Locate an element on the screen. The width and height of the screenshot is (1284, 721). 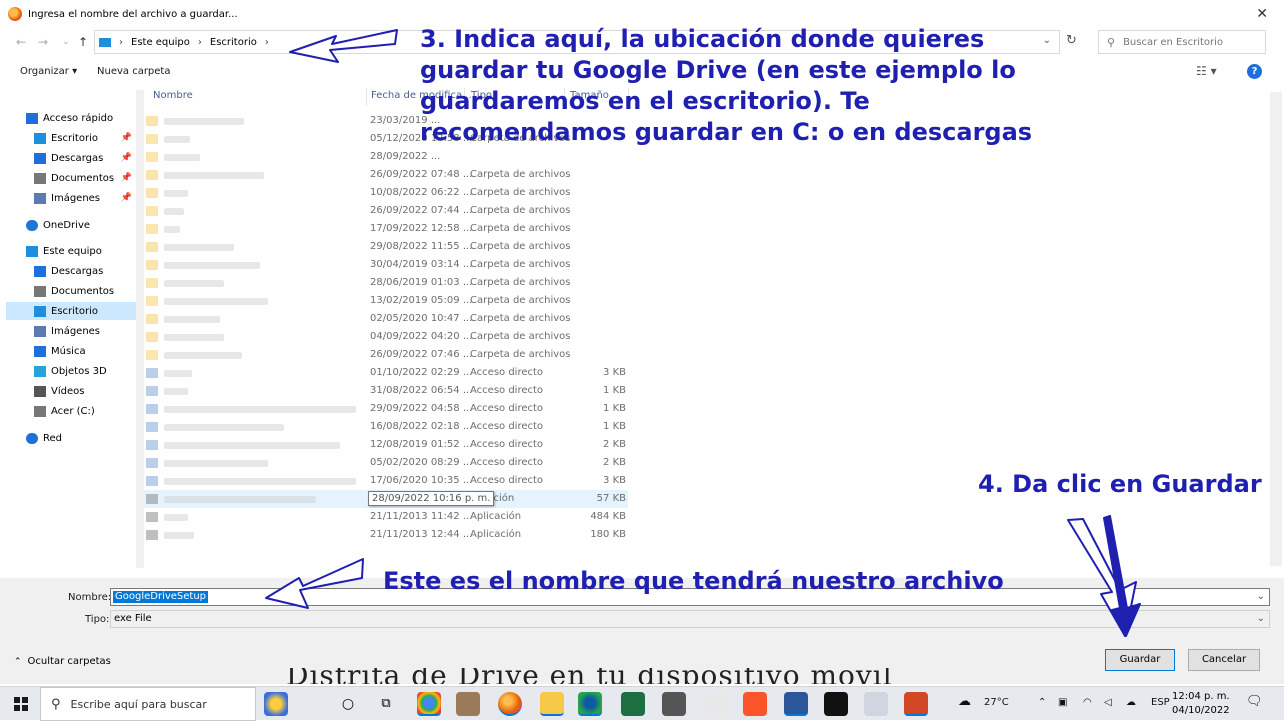
chrome-icon is located at coordinates (429, 704).